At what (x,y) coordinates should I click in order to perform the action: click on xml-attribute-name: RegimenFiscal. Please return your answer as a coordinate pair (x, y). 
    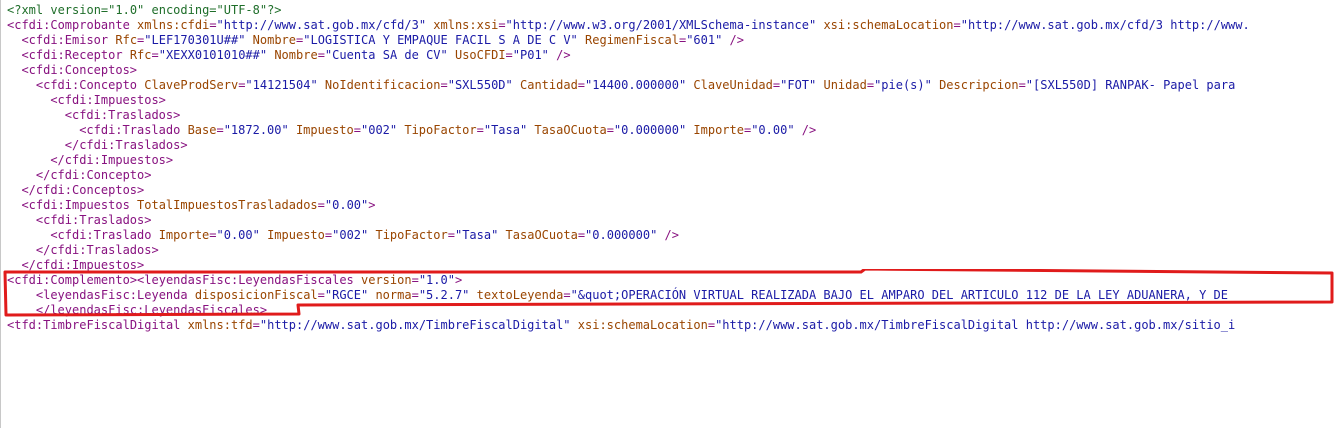
    Looking at the image, I should click on (628, 40).